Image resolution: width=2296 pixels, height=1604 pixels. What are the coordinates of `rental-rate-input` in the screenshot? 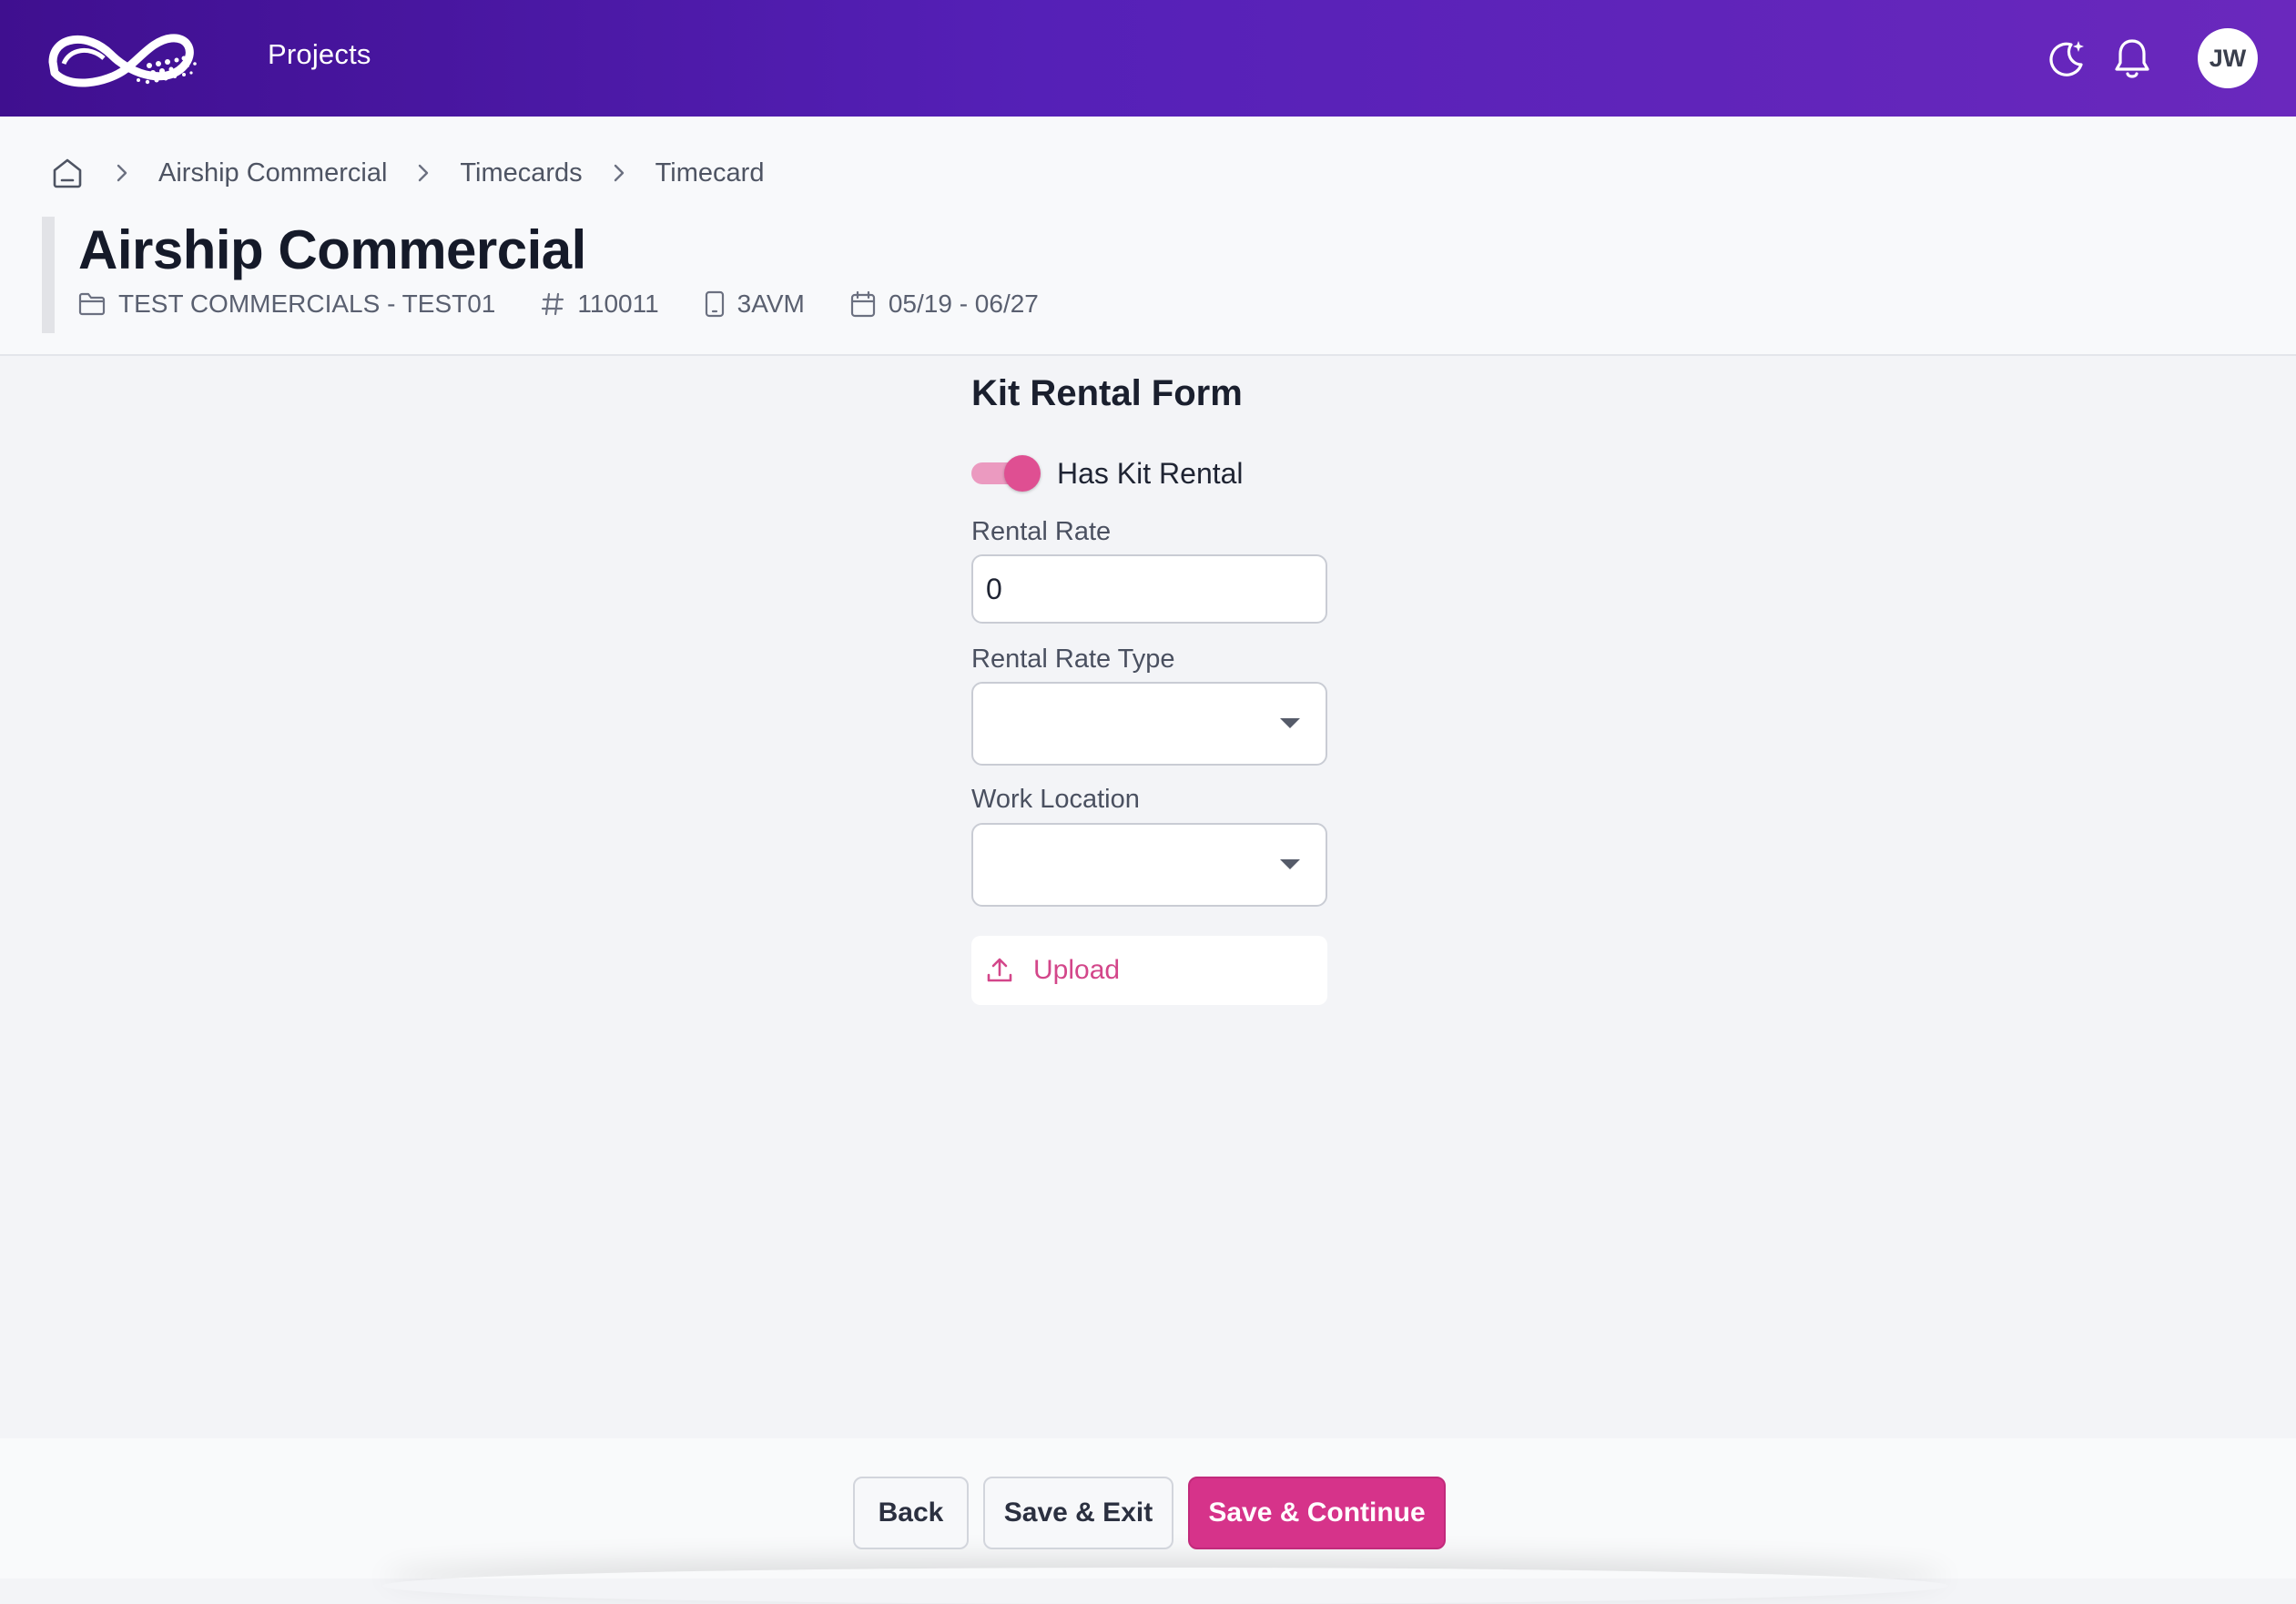 It's located at (1149, 589).